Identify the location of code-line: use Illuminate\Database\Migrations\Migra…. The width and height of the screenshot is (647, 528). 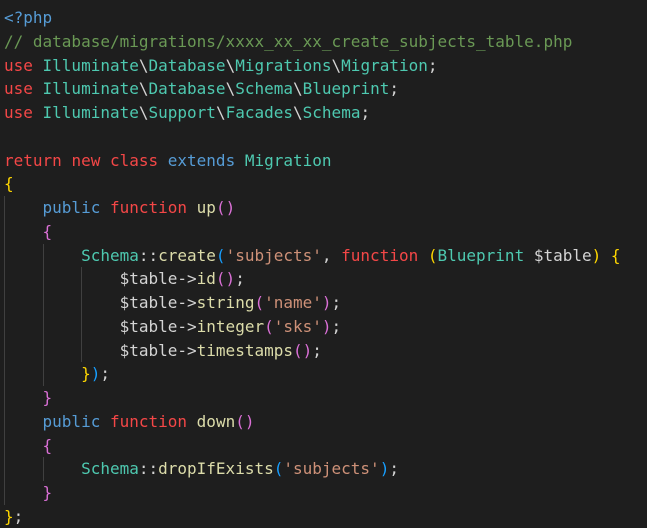
(325, 66).